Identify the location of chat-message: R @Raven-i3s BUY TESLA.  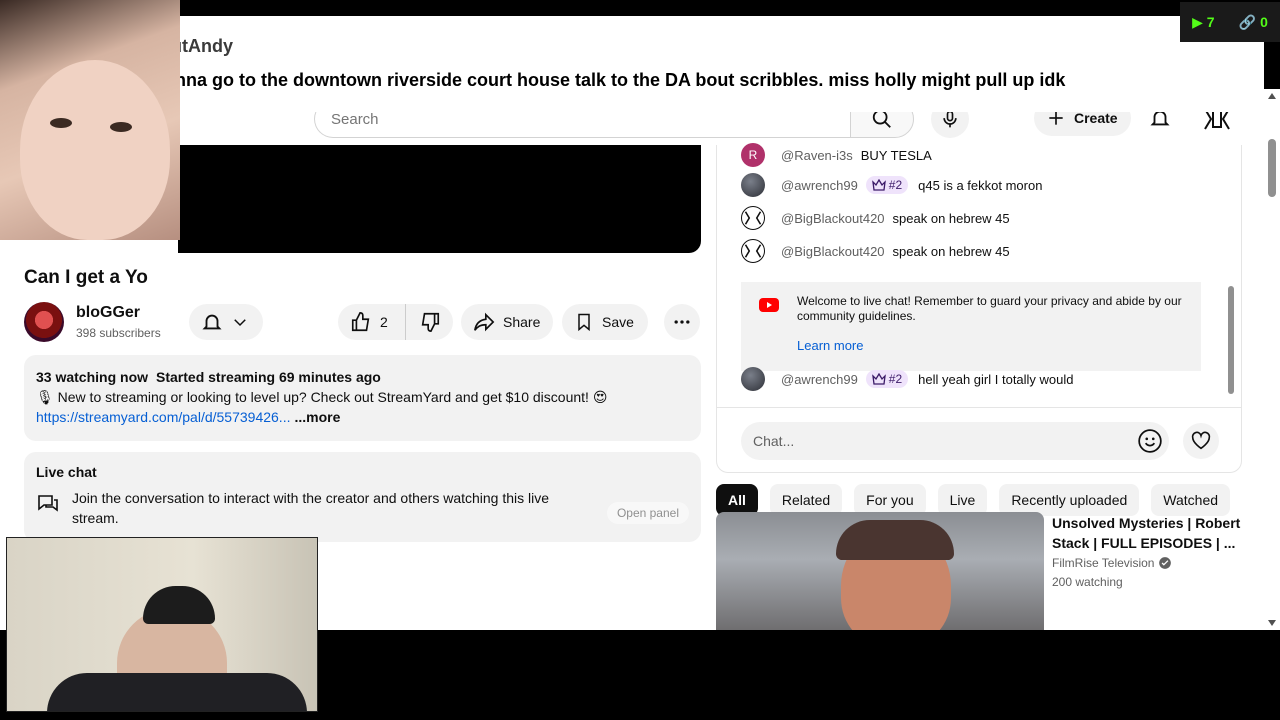
(836, 155).